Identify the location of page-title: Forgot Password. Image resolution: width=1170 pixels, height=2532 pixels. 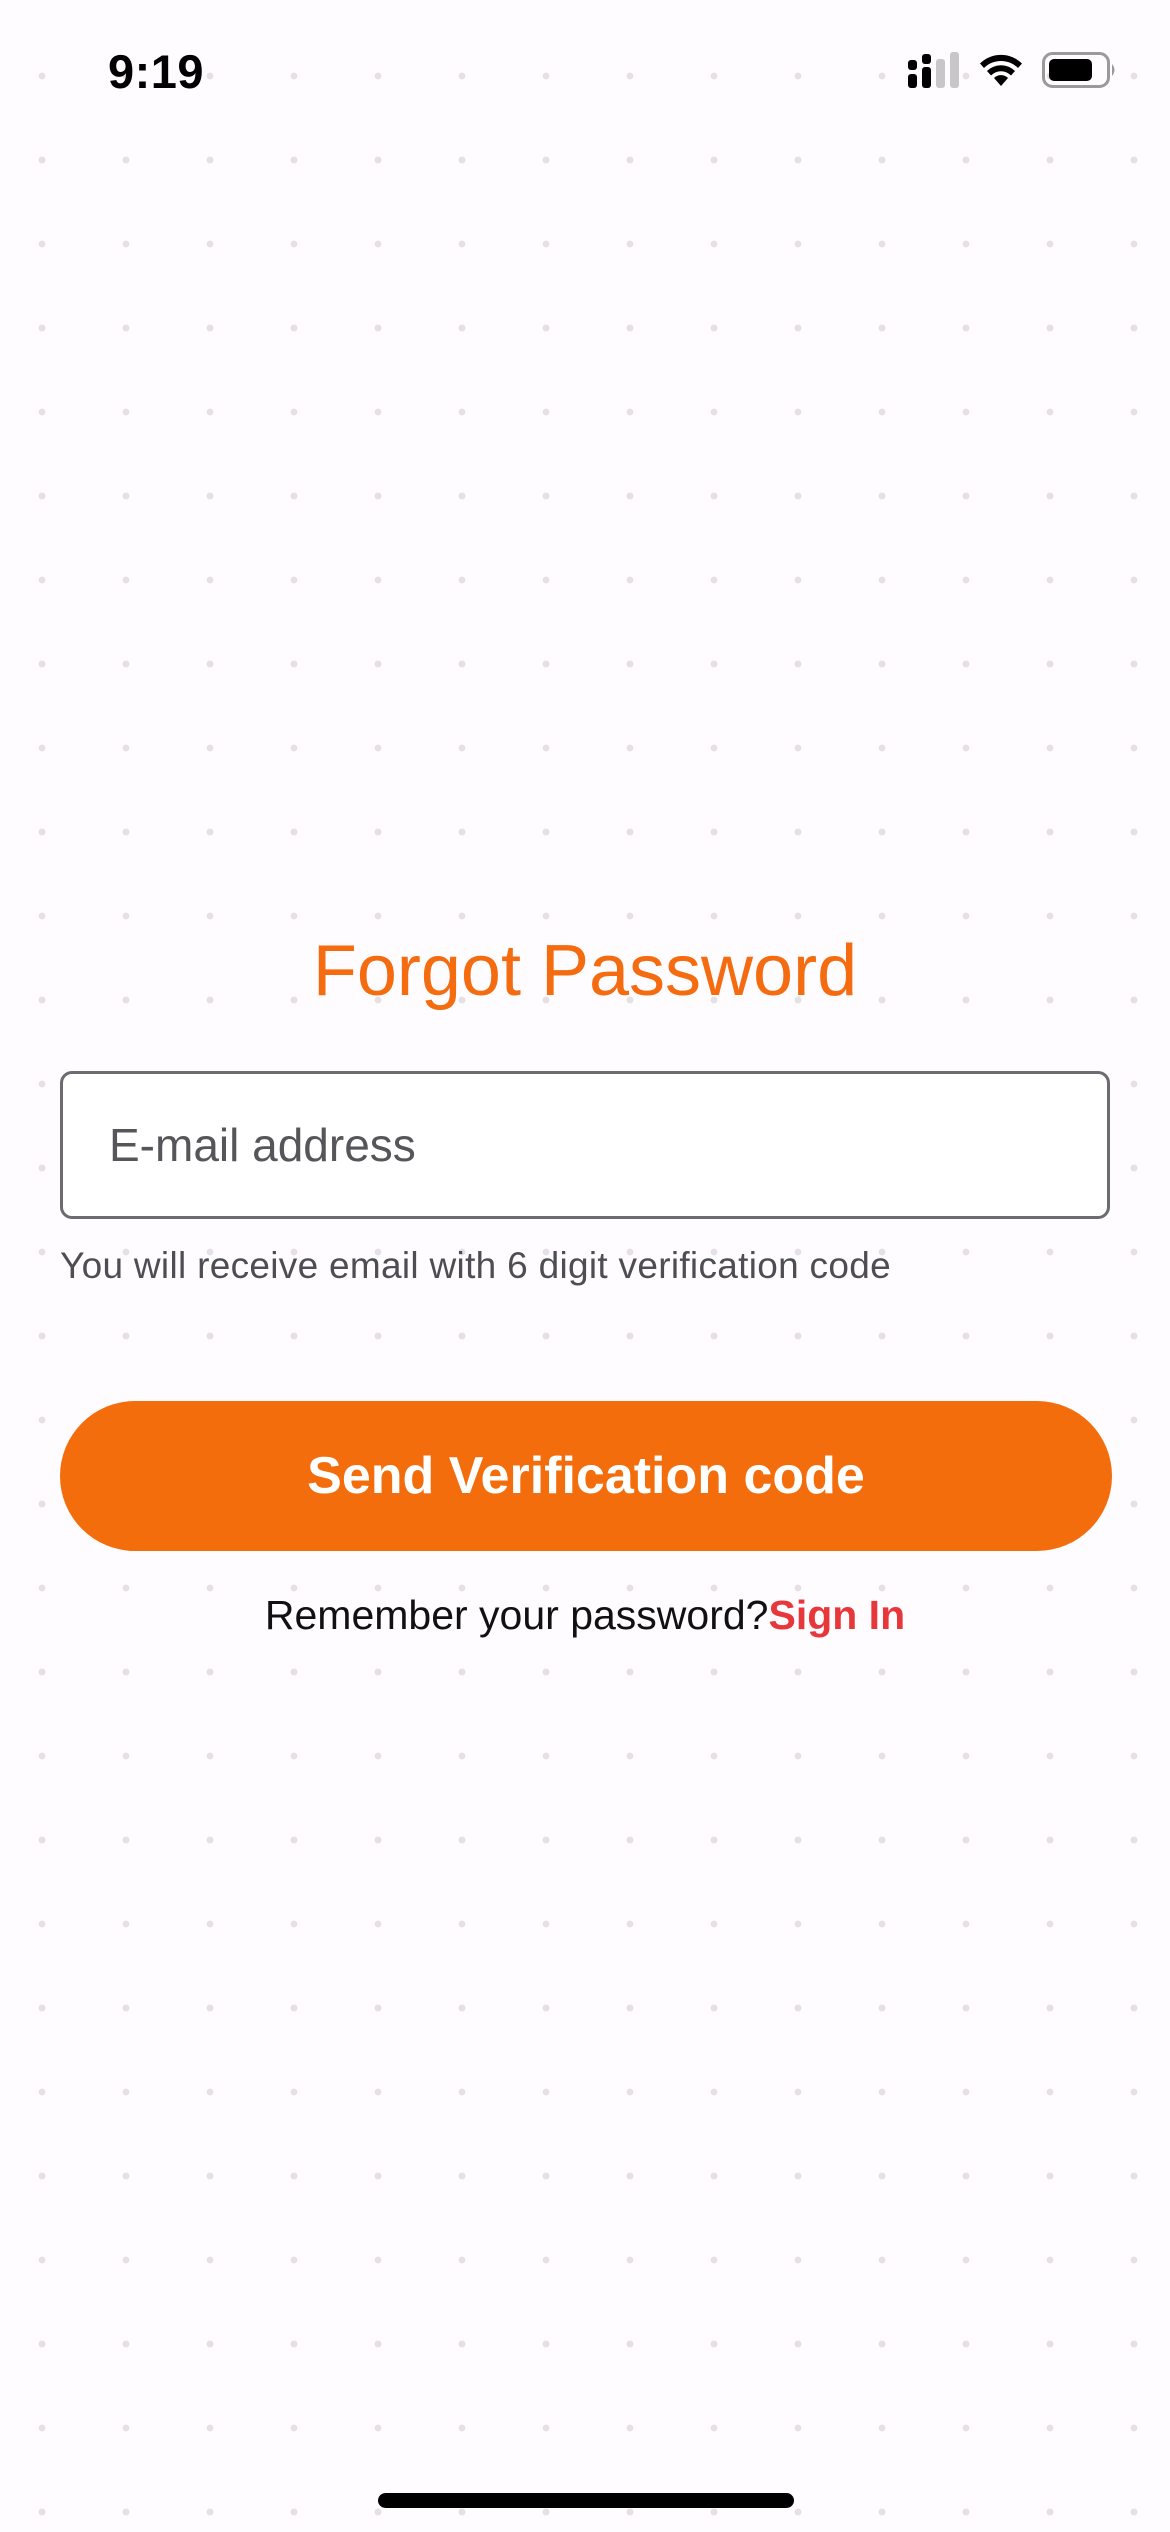
(585, 971).